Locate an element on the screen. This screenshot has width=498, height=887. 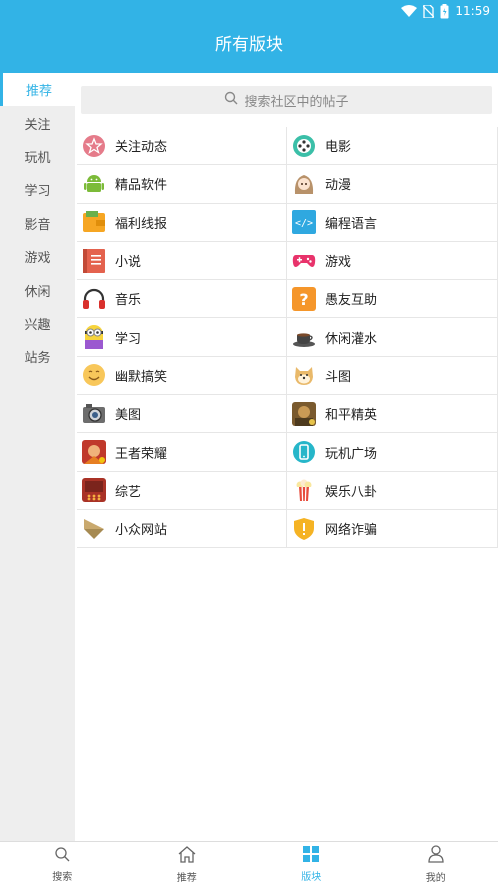
sidebar-item-label: 关注 is located at coordinates (37, 125).